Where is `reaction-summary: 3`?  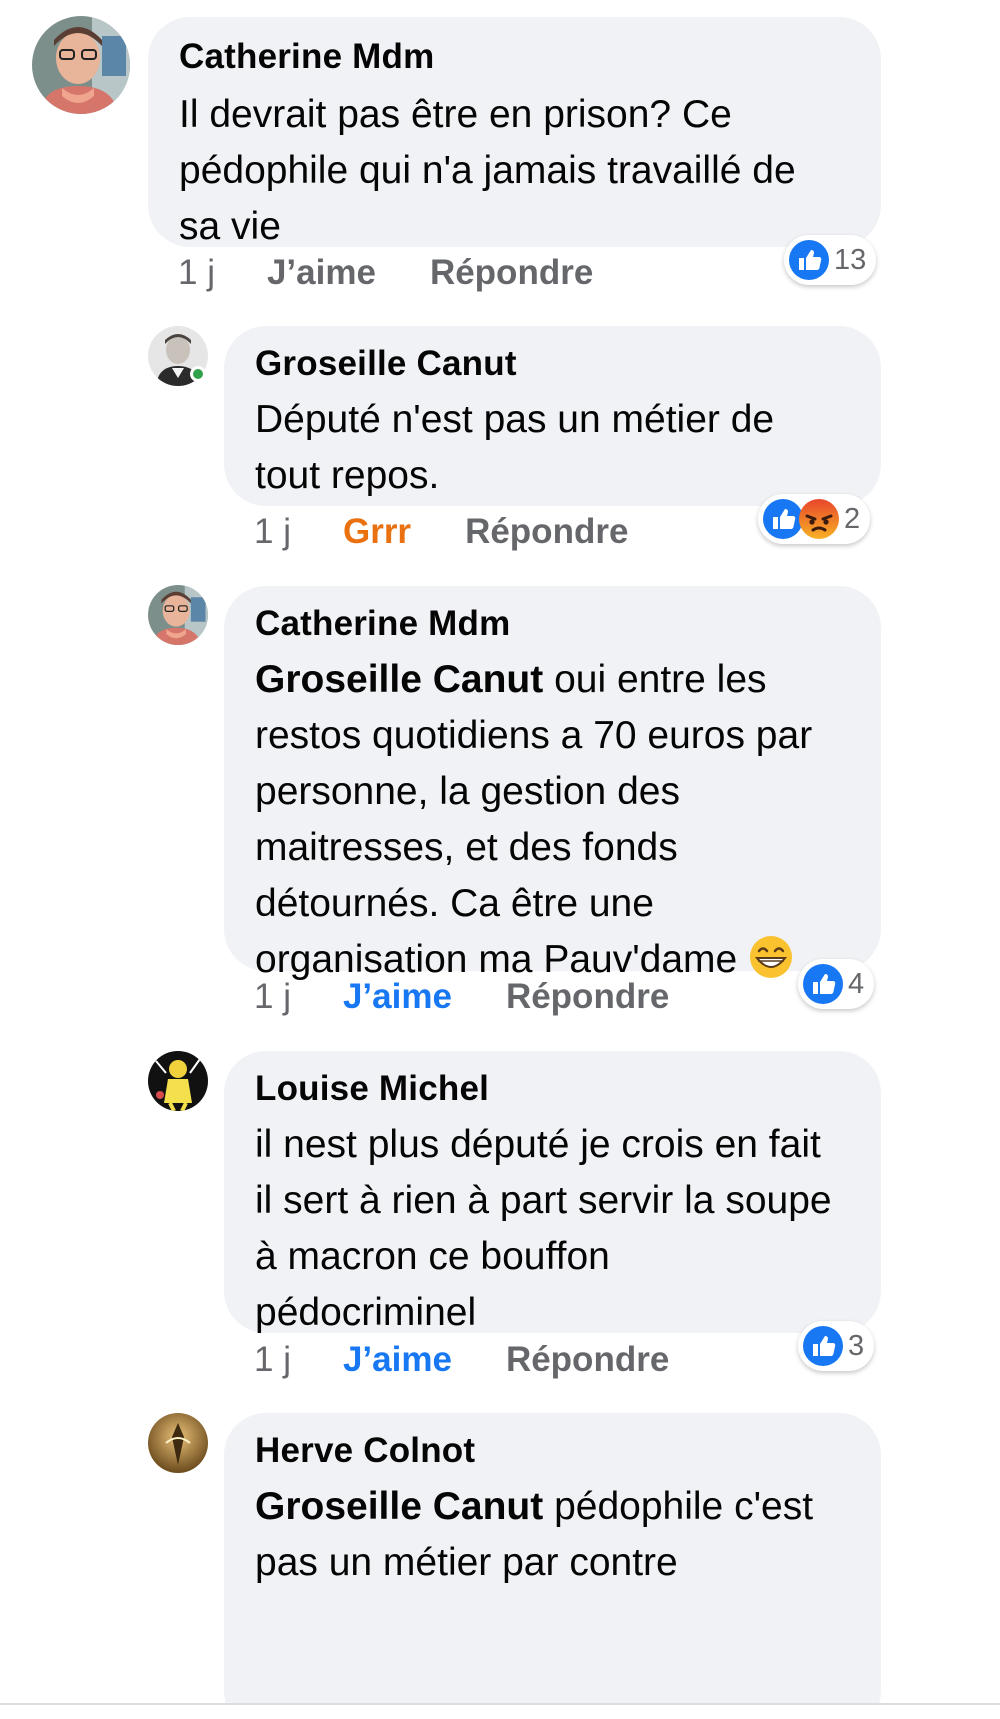
reaction-summary: 3 is located at coordinates (836, 1346).